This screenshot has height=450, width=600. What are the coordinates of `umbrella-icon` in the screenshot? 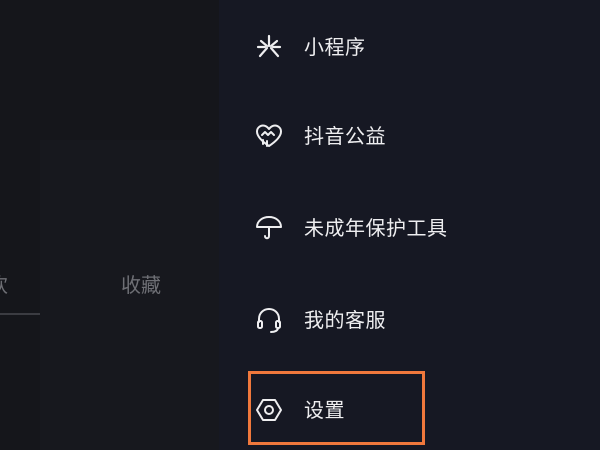 It's located at (269, 228).